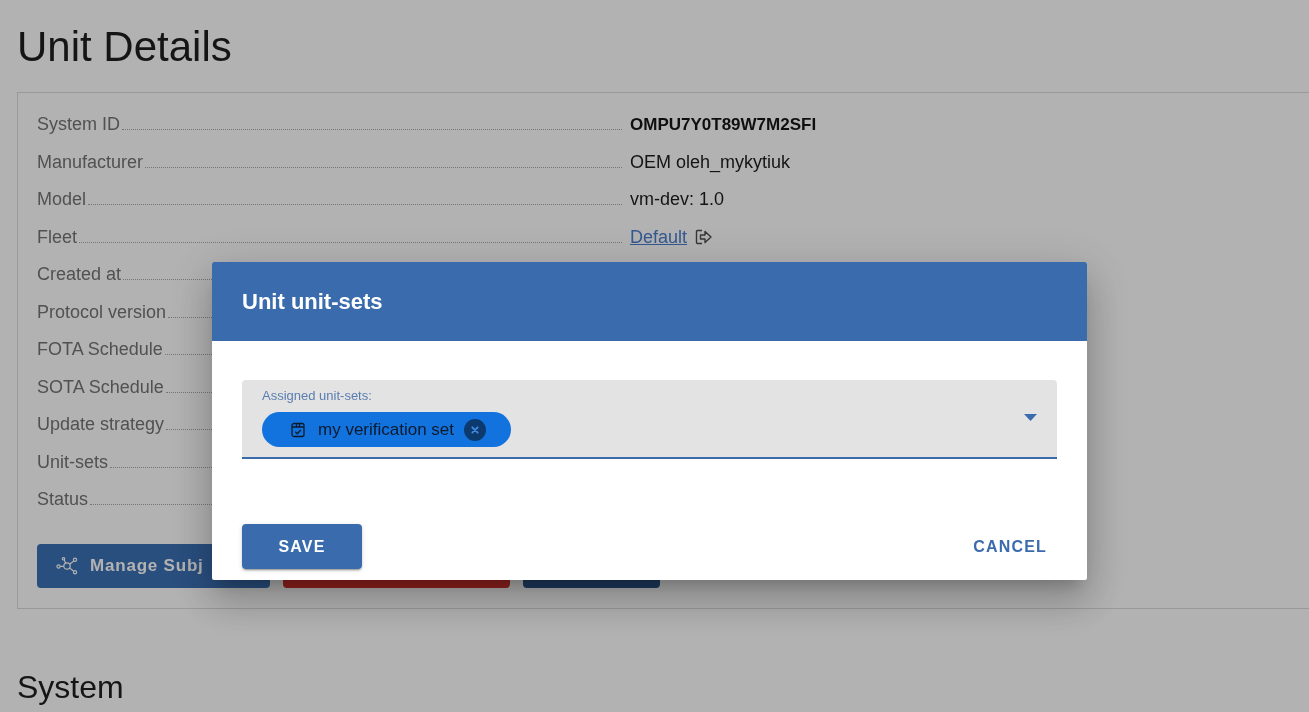 Image resolution: width=1309 pixels, height=712 pixels. What do you see at coordinates (62, 200) in the screenshot?
I see `field-label: Model` at bounding box center [62, 200].